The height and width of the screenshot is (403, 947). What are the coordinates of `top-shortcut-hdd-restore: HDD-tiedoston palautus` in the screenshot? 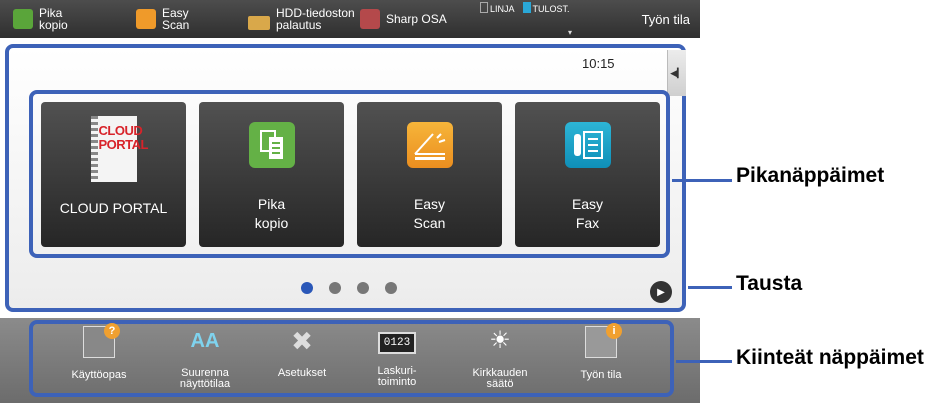 It's located at (301, 19).